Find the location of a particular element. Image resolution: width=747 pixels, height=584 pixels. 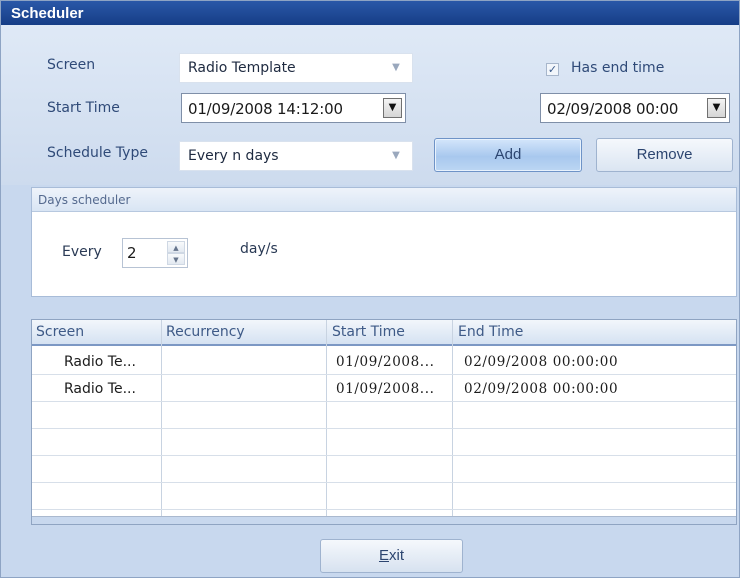

spin-up-icon: ▲ is located at coordinates (176, 247).